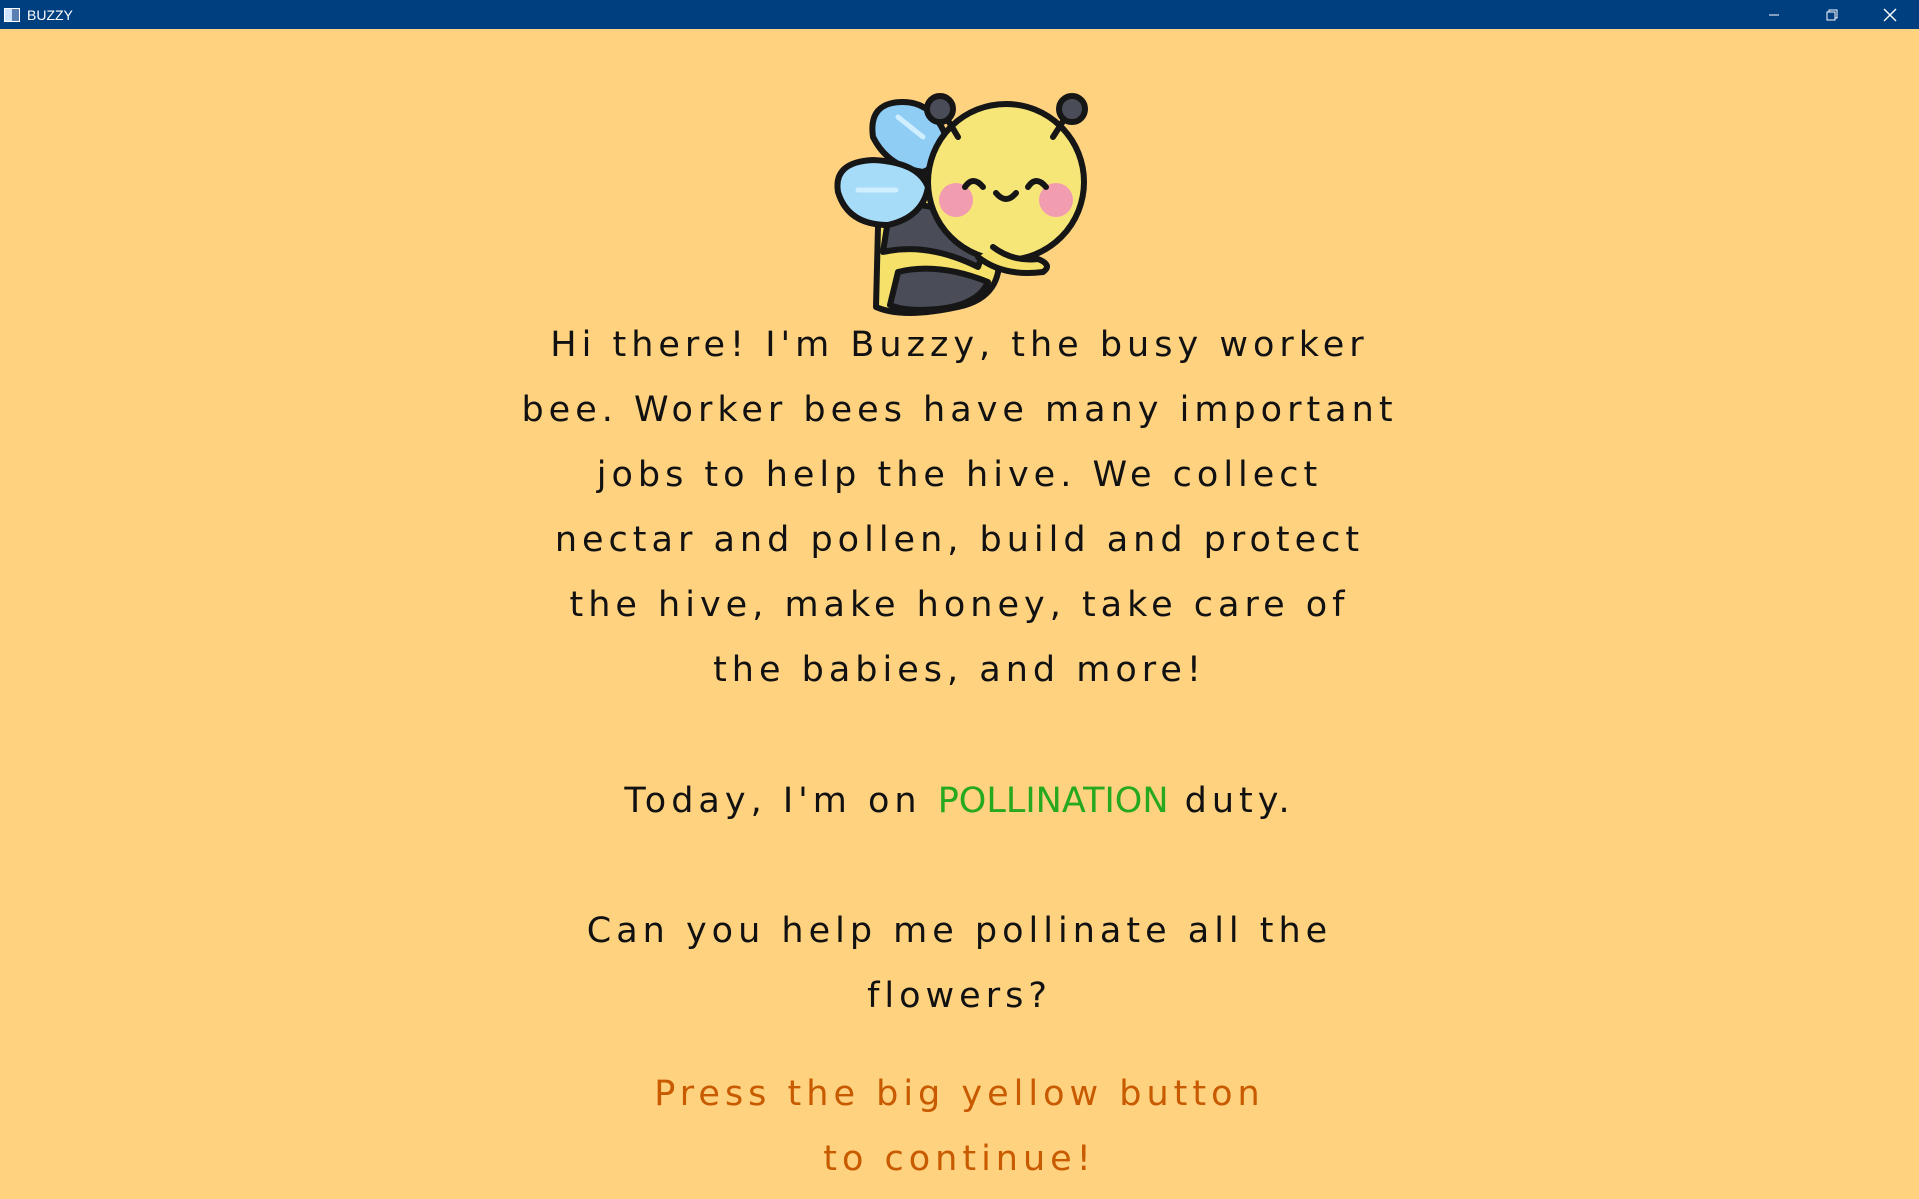  What do you see at coordinates (1231, 801) in the screenshot?
I see `duty-suffix: duty.` at bounding box center [1231, 801].